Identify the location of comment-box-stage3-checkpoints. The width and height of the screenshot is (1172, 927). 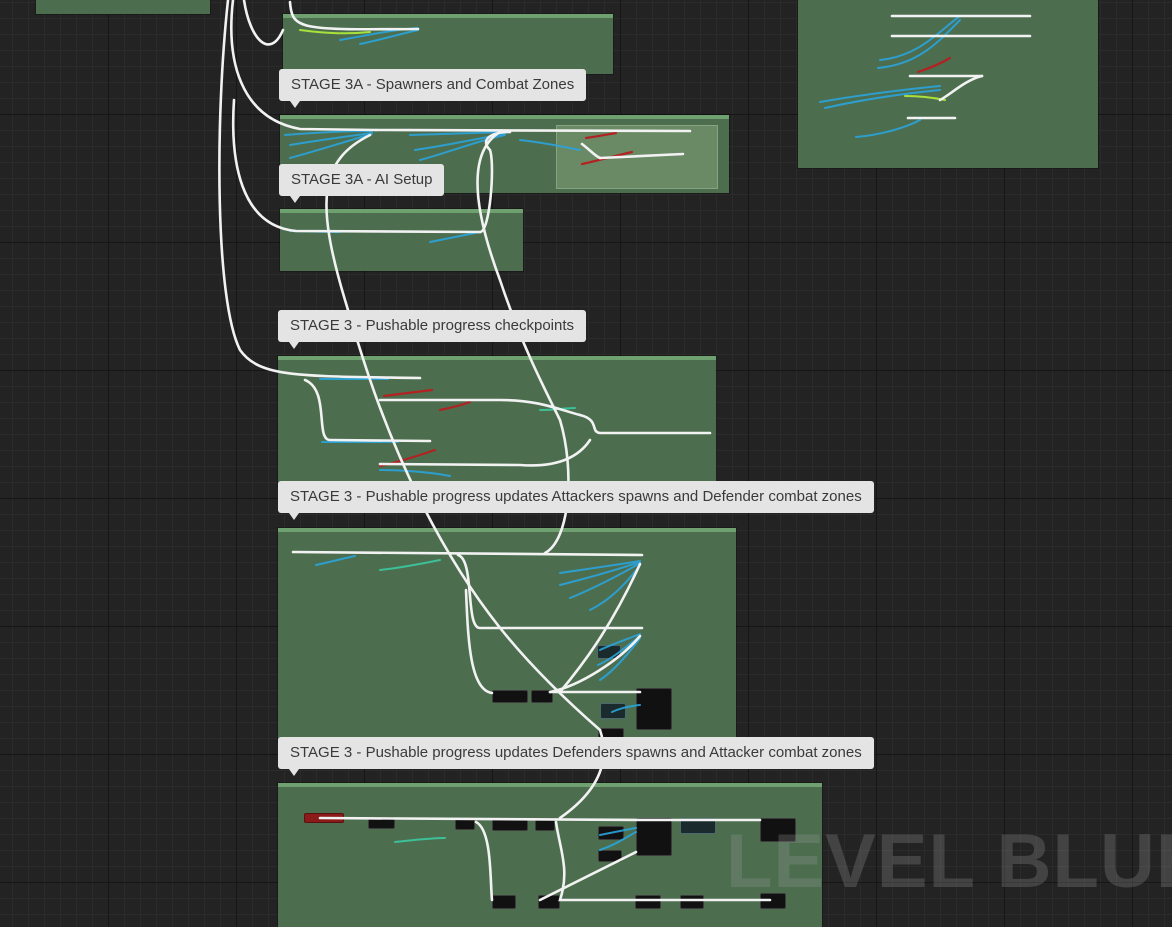
(497, 422).